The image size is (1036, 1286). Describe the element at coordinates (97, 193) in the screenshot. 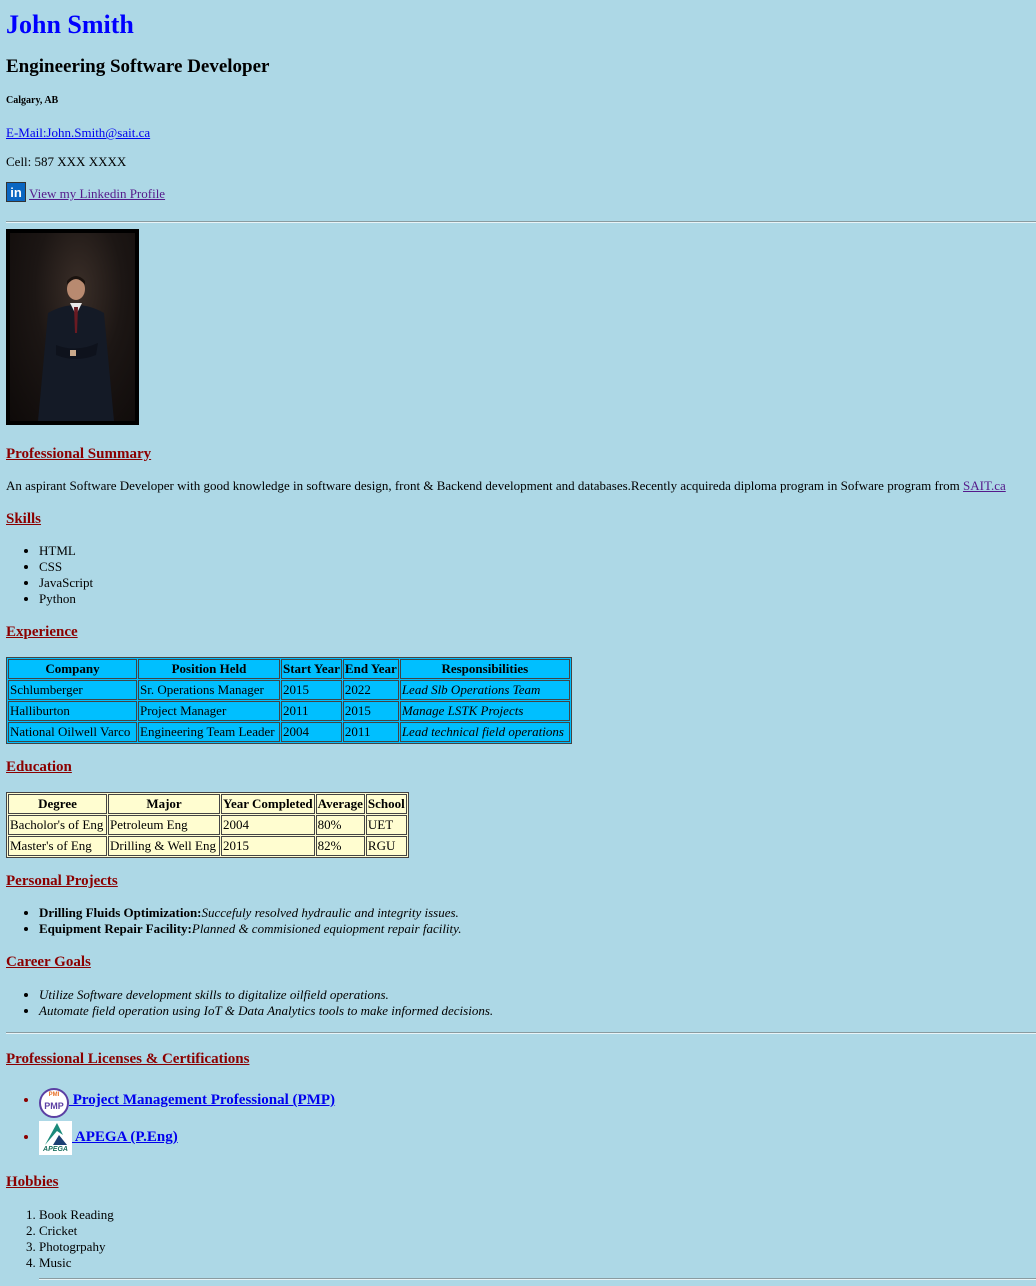

I see `linkedin-link: View my Linkedin Profile` at that location.